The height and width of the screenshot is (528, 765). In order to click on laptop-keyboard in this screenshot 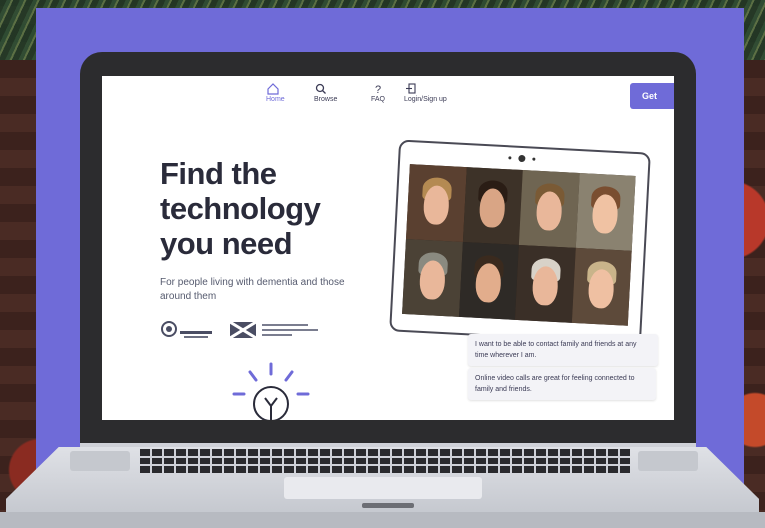, I will do `click(385, 461)`.